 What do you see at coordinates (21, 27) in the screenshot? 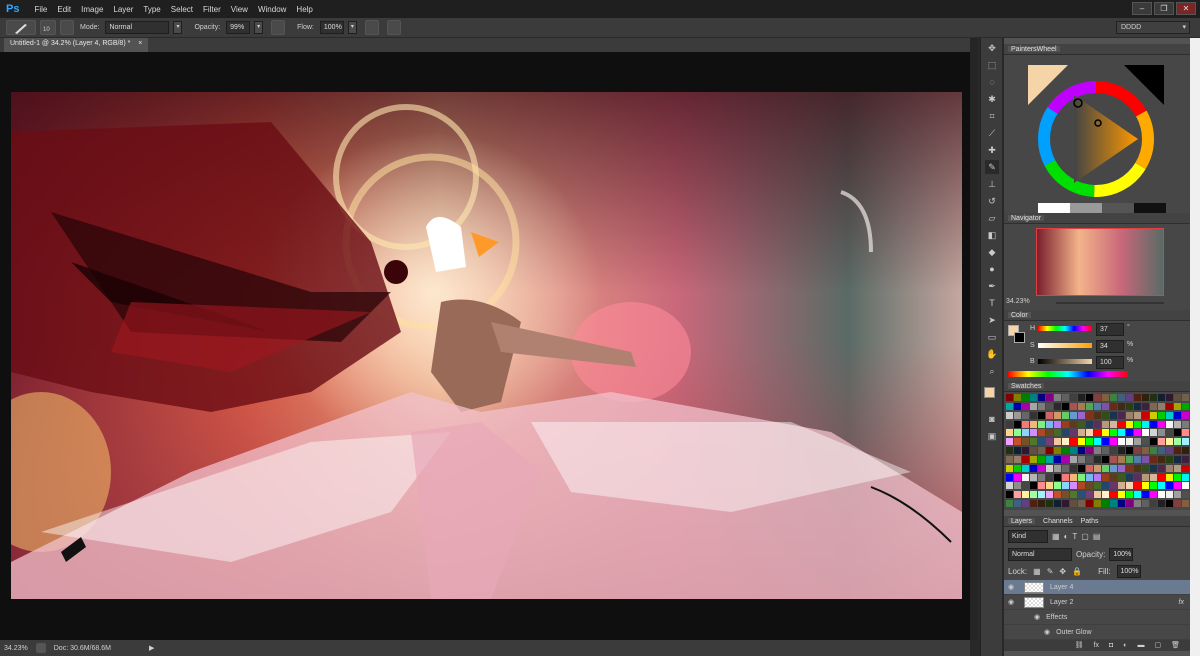
I see `tool-preset-picker` at bounding box center [21, 27].